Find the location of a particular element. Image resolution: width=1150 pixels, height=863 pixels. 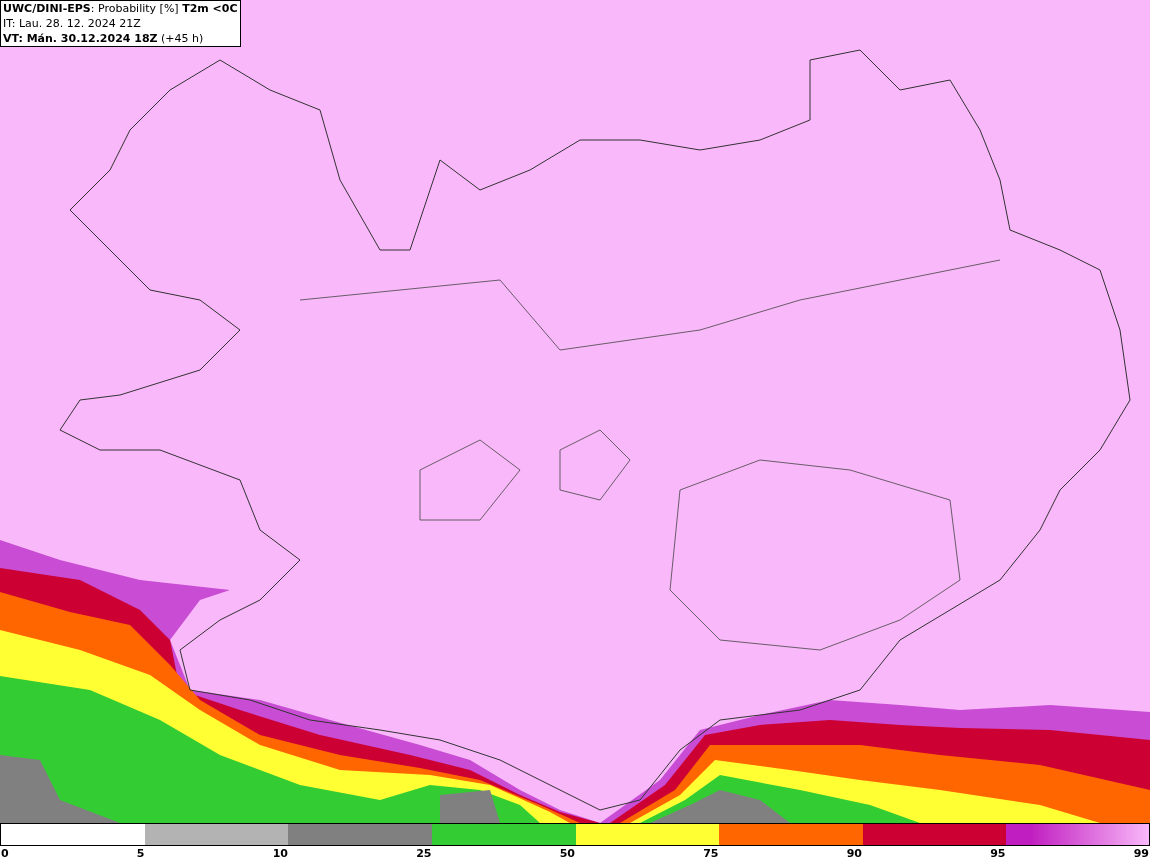

legend-label: 90 is located at coordinates (854, 854).